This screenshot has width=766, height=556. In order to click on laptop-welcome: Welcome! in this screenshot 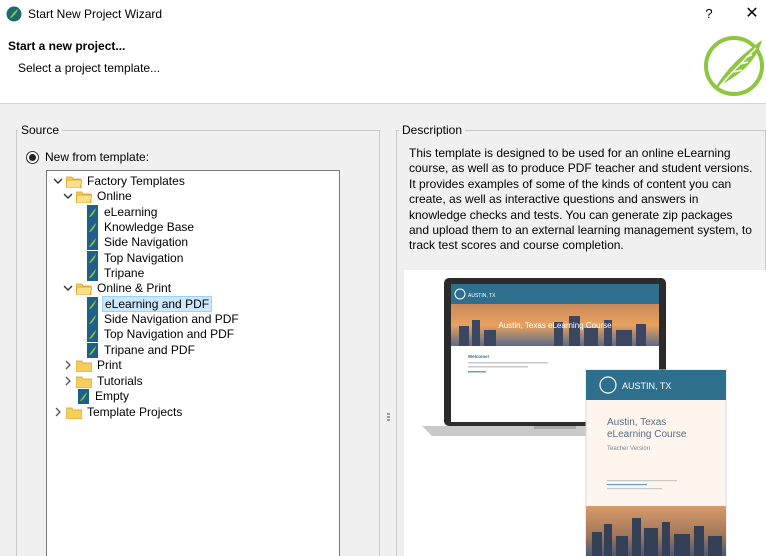, I will do `click(479, 356)`.